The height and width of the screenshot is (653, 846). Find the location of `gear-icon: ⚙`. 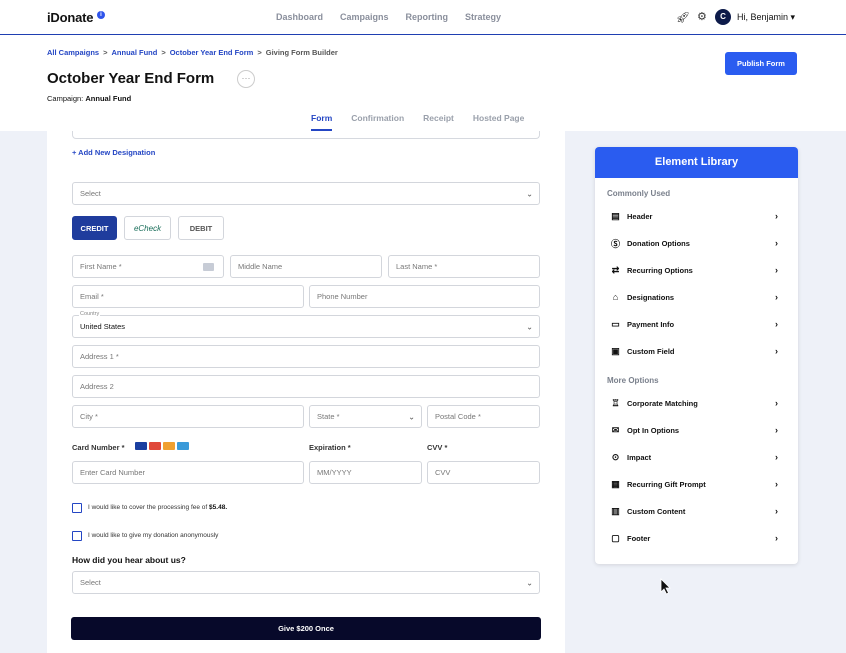

gear-icon: ⚙ is located at coordinates (702, 16).